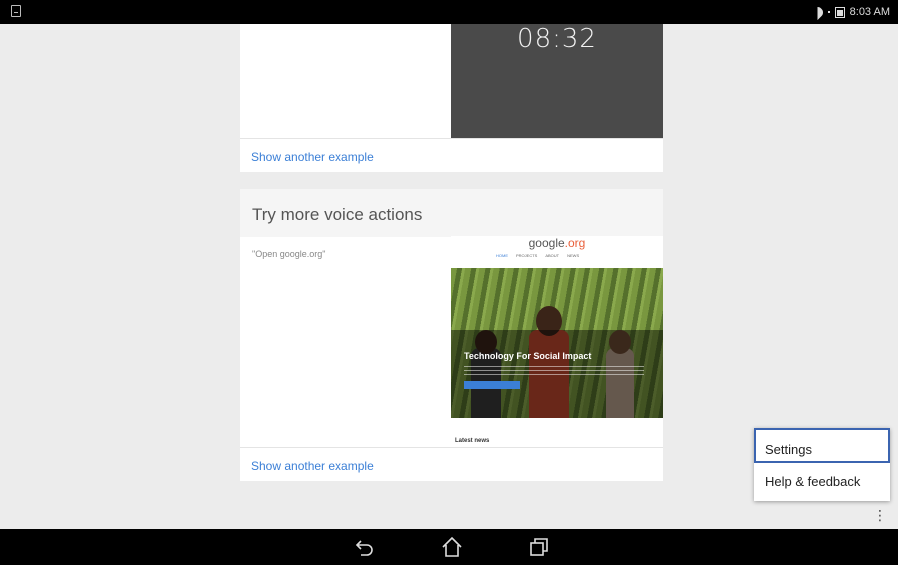 This screenshot has height=565, width=898. I want to click on preview-footer-heading: Latest news, so click(472, 441).